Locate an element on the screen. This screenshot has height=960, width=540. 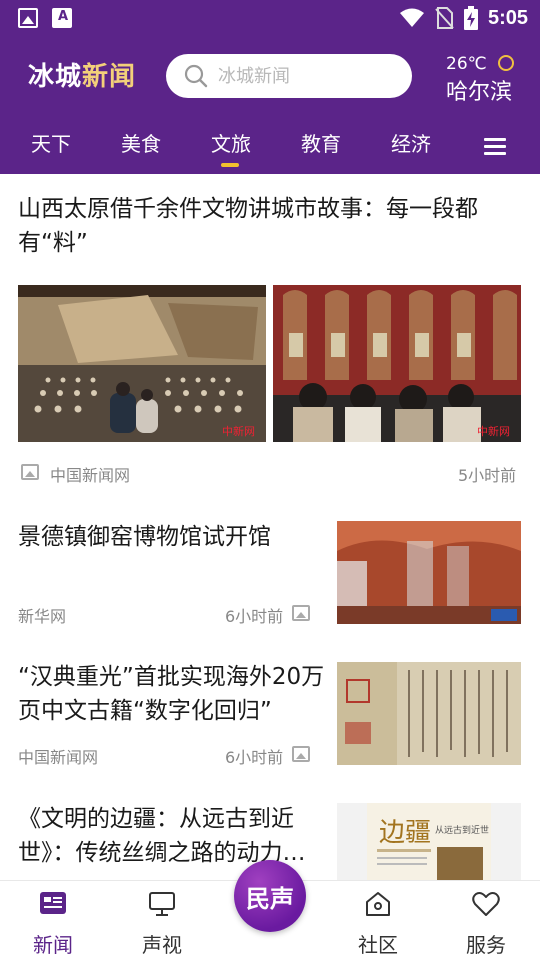
no-sim-icon is located at coordinates (444, 18).